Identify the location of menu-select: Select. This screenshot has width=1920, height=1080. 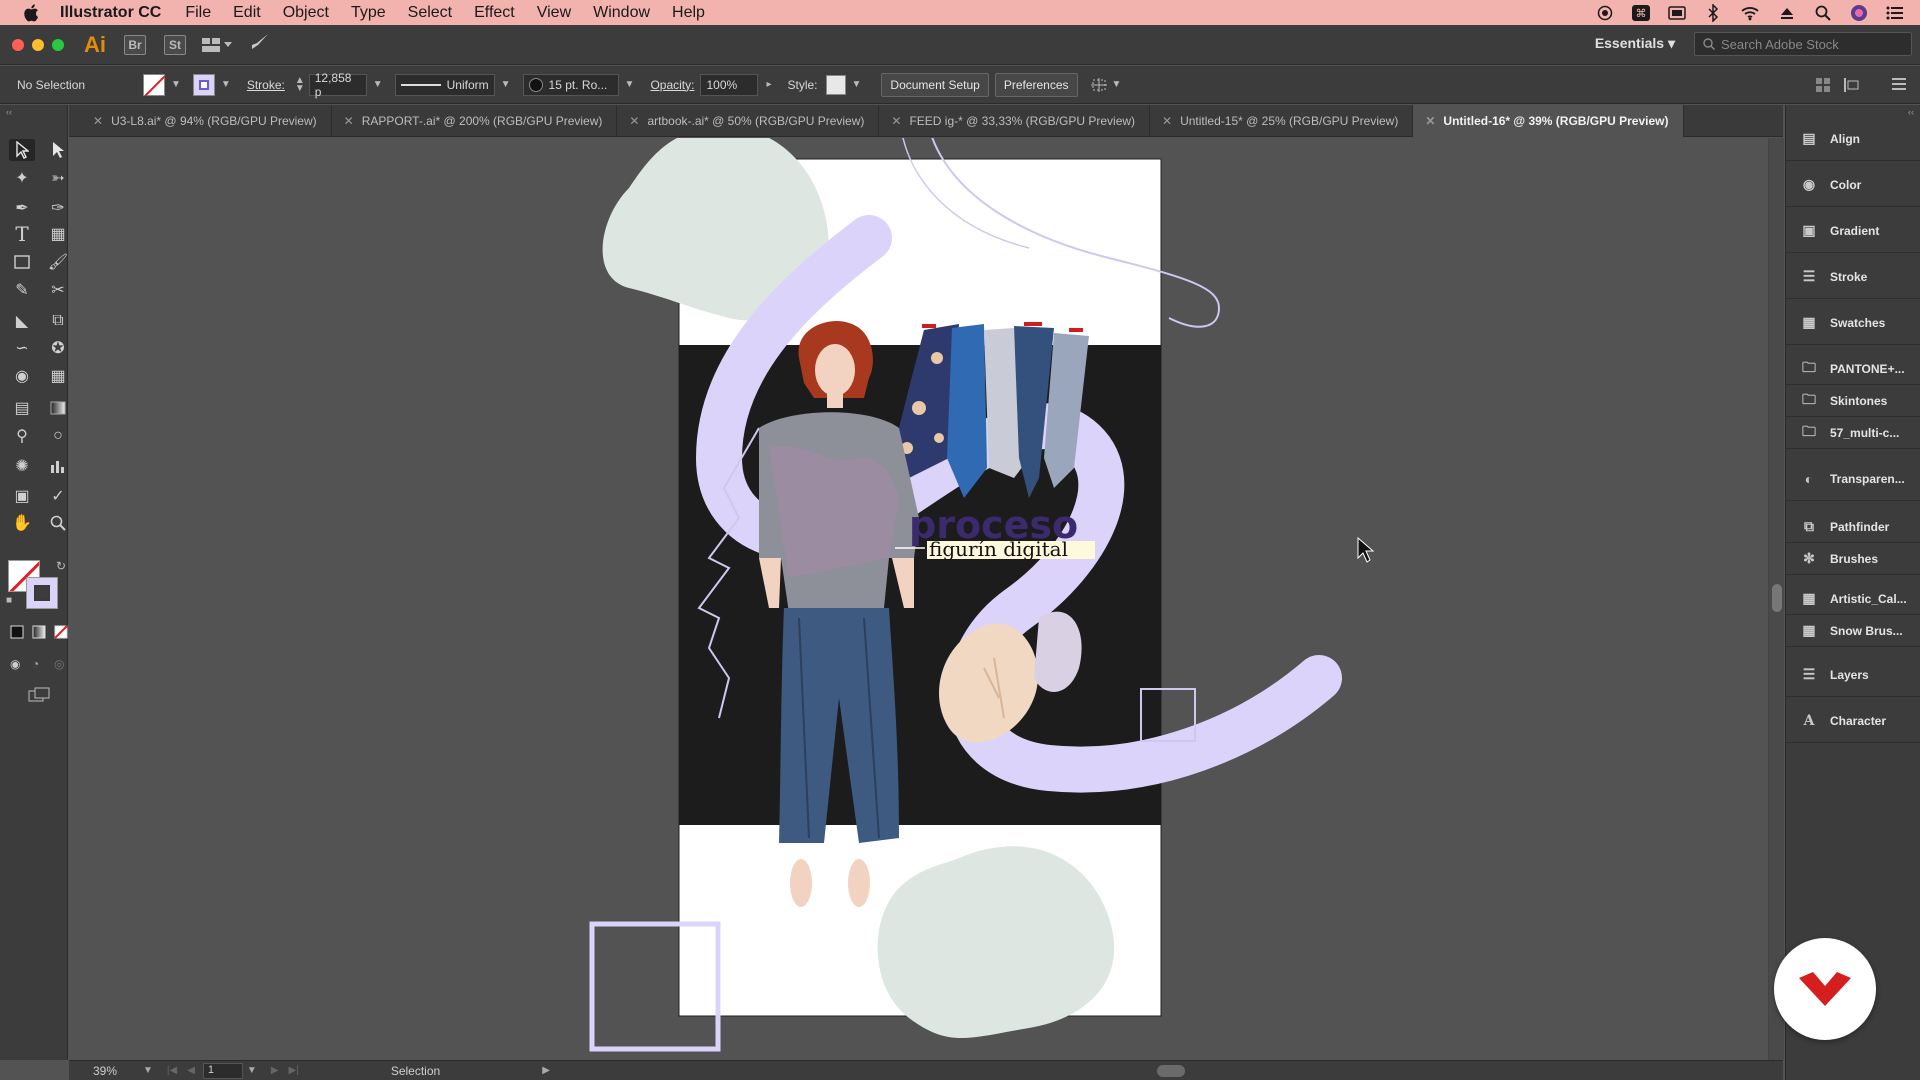
(430, 13).